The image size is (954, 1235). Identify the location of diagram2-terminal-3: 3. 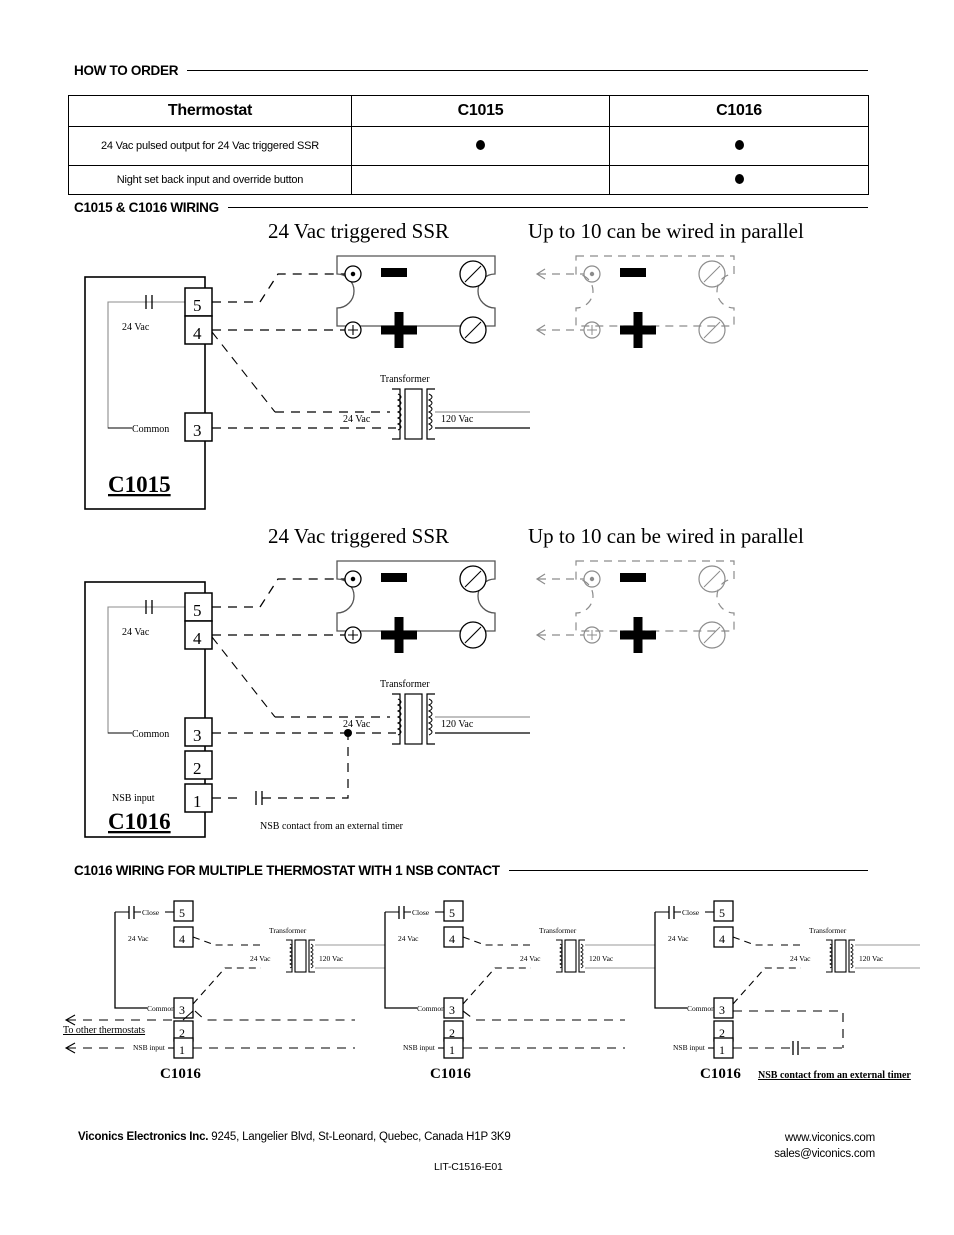
(197, 735).